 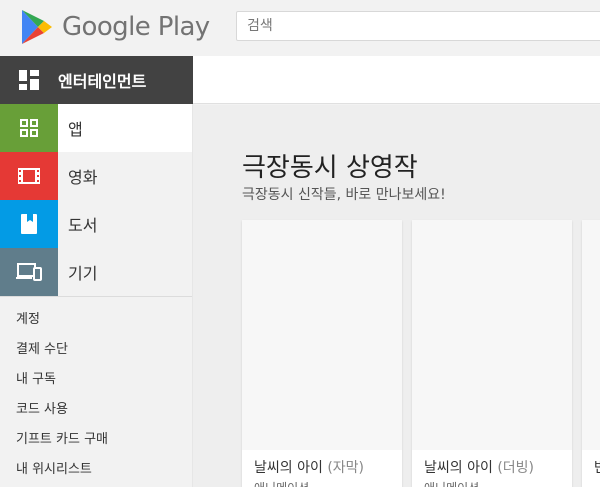 What do you see at coordinates (29, 224) in the screenshot?
I see `book-icon` at bounding box center [29, 224].